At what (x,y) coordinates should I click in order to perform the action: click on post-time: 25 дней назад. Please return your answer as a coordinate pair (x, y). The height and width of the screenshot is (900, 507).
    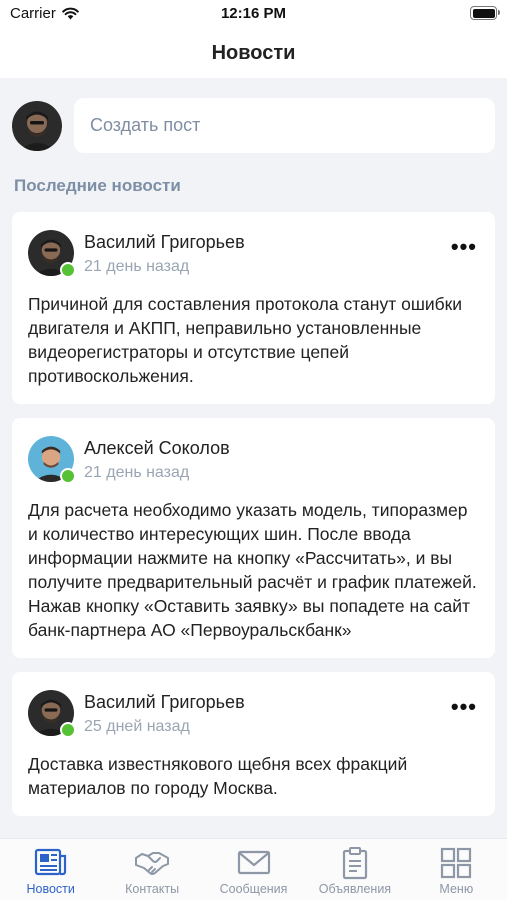
    Looking at the image, I should click on (137, 726).